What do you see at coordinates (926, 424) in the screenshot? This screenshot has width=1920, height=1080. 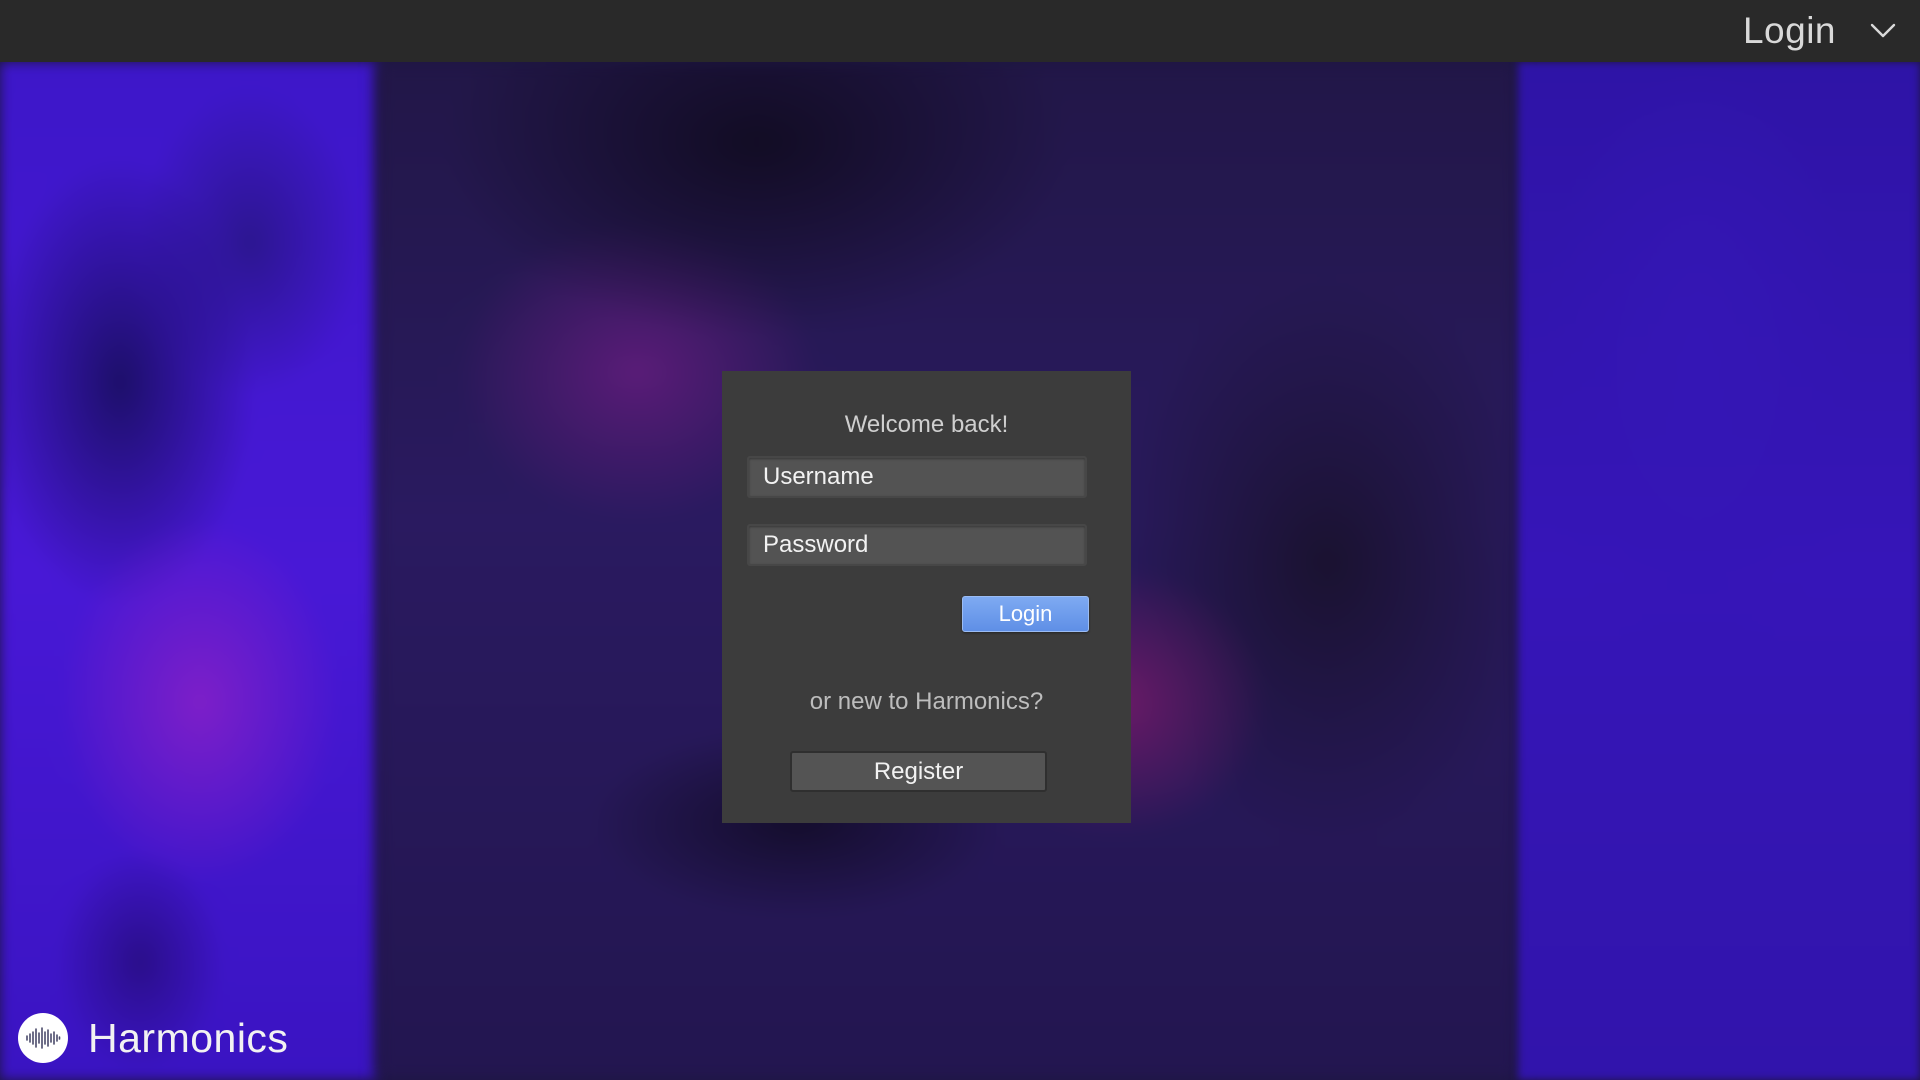 I see `welcome-heading: Welcome back!` at bounding box center [926, 424].